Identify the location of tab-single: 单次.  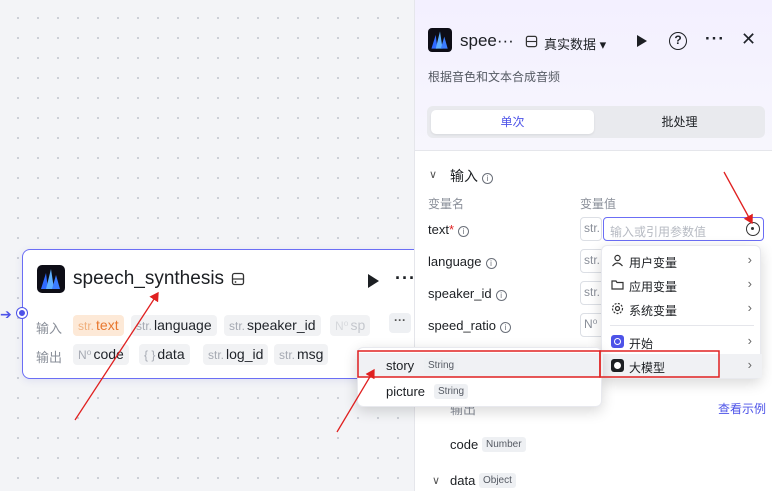
(512, 122).